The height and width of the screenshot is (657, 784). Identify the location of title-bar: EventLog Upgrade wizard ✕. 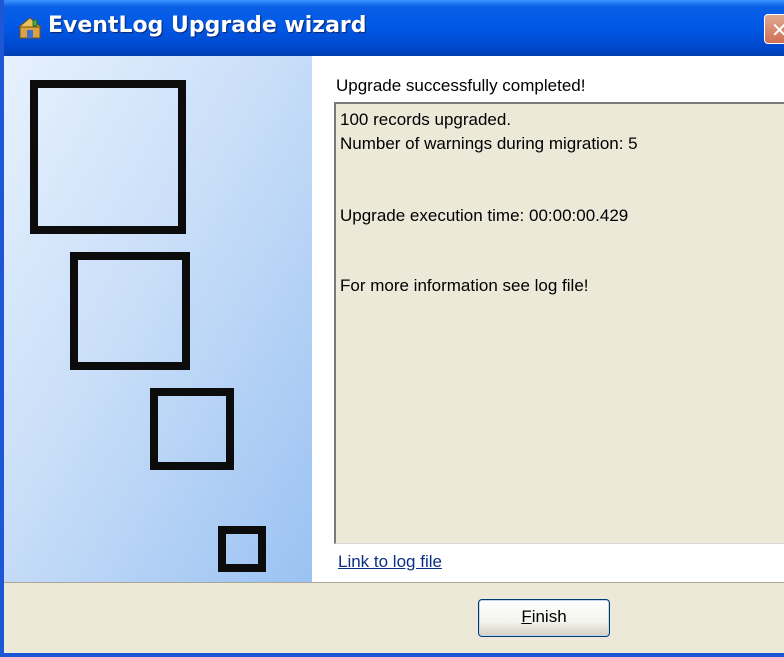
(394, 28).